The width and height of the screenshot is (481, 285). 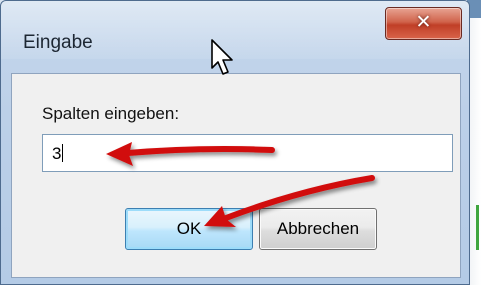 I want to click on cancel-button: Abbrechen, so click(x=318, y=229).